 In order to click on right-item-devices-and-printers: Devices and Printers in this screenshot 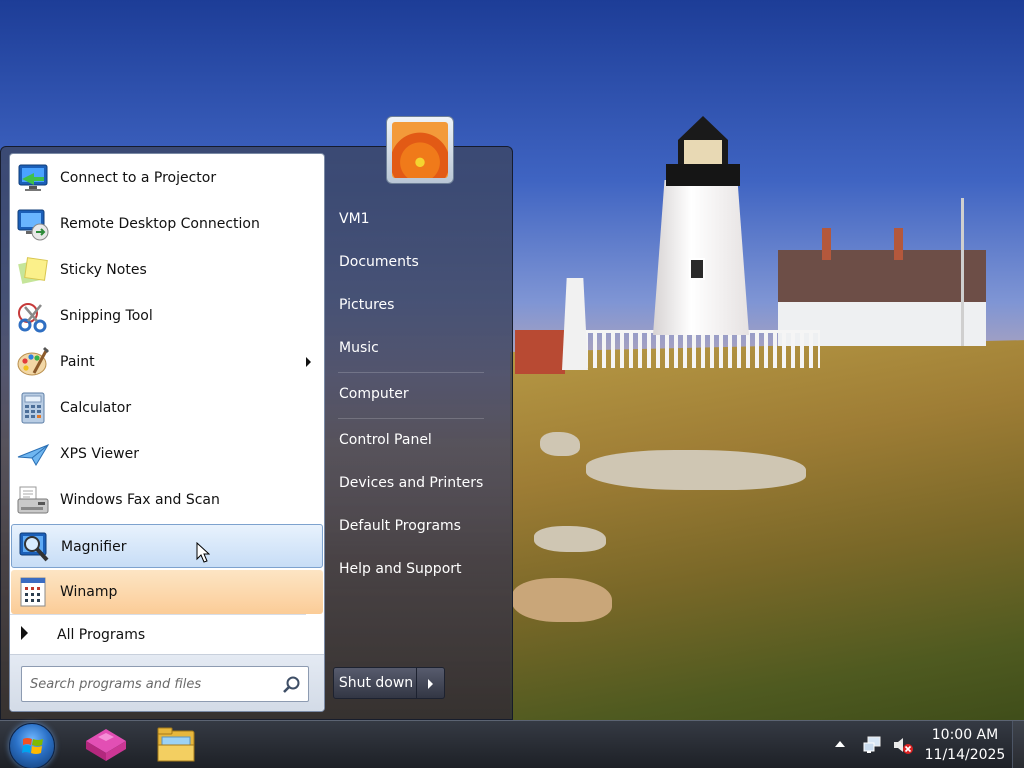, I will do `click(415, 483)`.